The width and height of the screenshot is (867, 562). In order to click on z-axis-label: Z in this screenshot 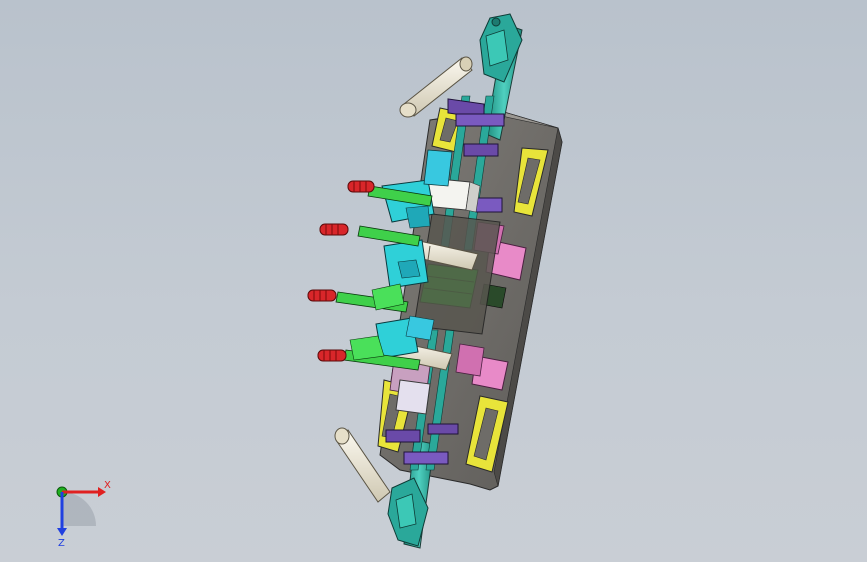, I will do `click(61, 543)`.